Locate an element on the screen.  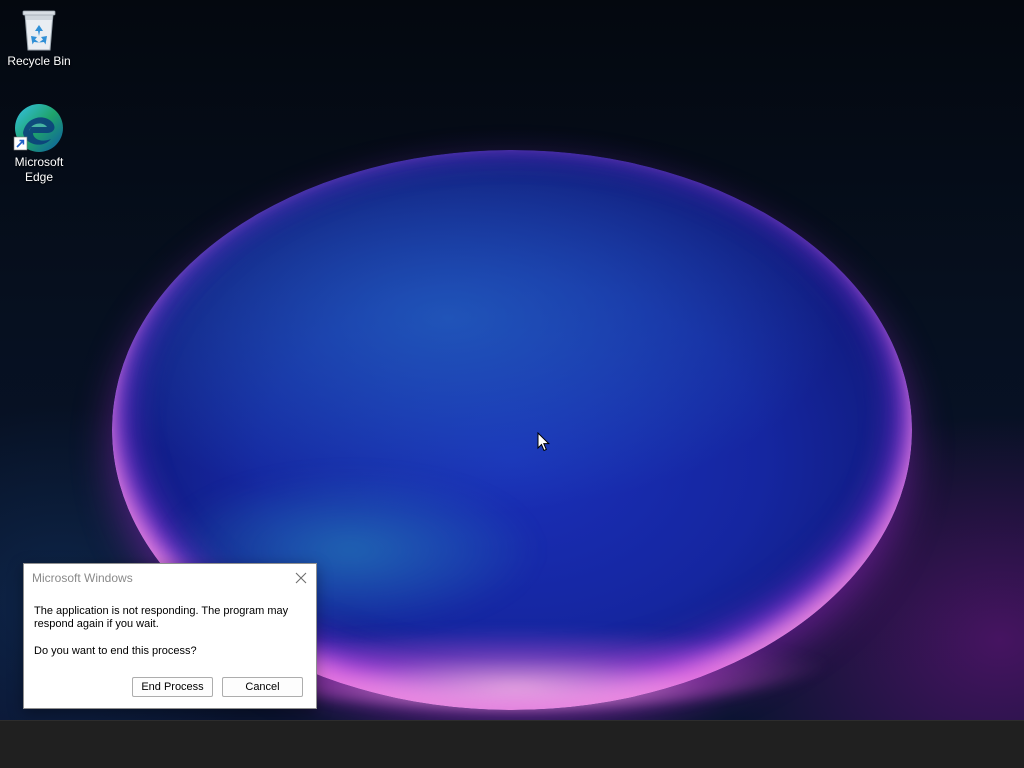
edge-icon is located at coordinates (38, 128).